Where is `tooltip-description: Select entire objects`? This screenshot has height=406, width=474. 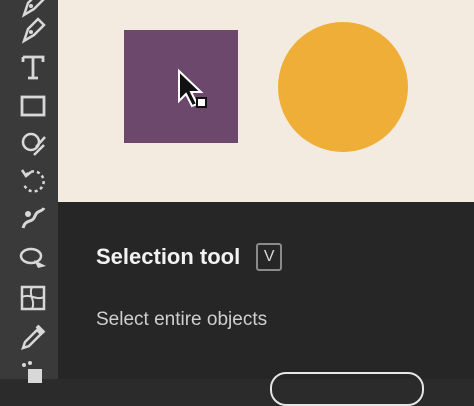 tooltip-description: Select entire objects is located at coordinates (182, 319).